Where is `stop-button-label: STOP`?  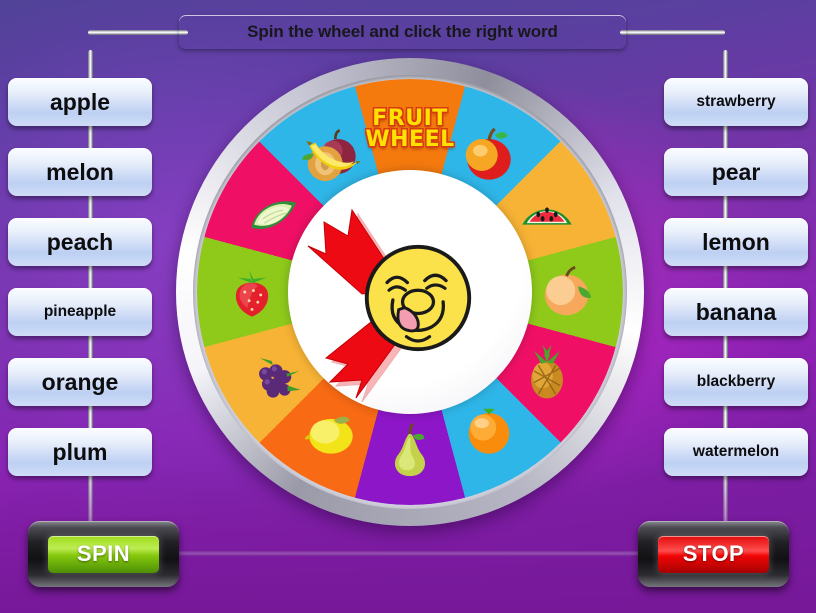 stop-button-label: STOP is located at coordinates (713, 553).